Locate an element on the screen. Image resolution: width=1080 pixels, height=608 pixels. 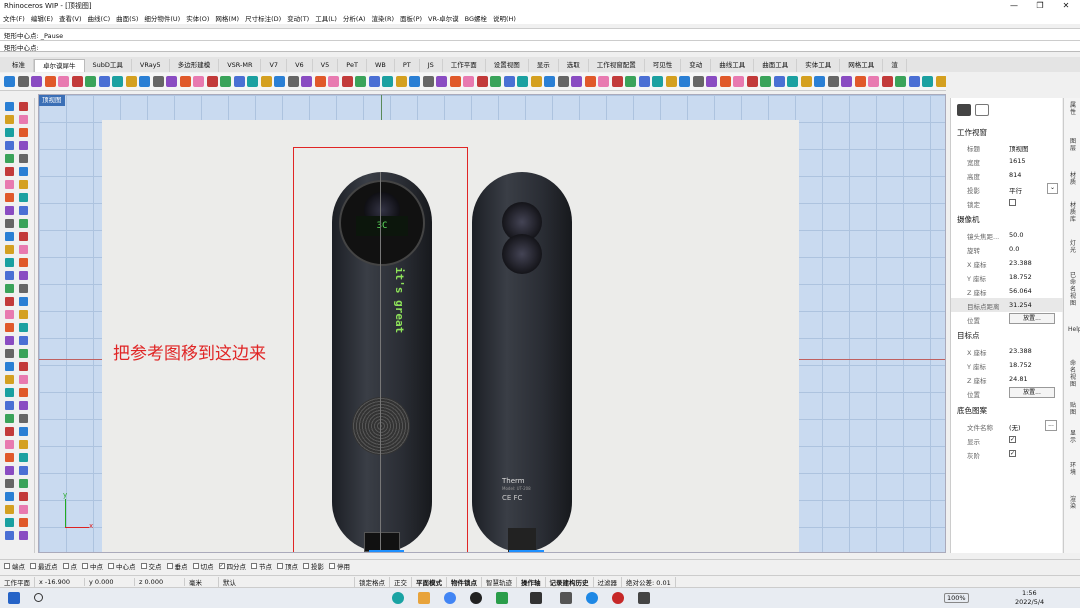
tab-zhuoermo: 卓尔谟犀牛 is located at coordinates (59, 65).